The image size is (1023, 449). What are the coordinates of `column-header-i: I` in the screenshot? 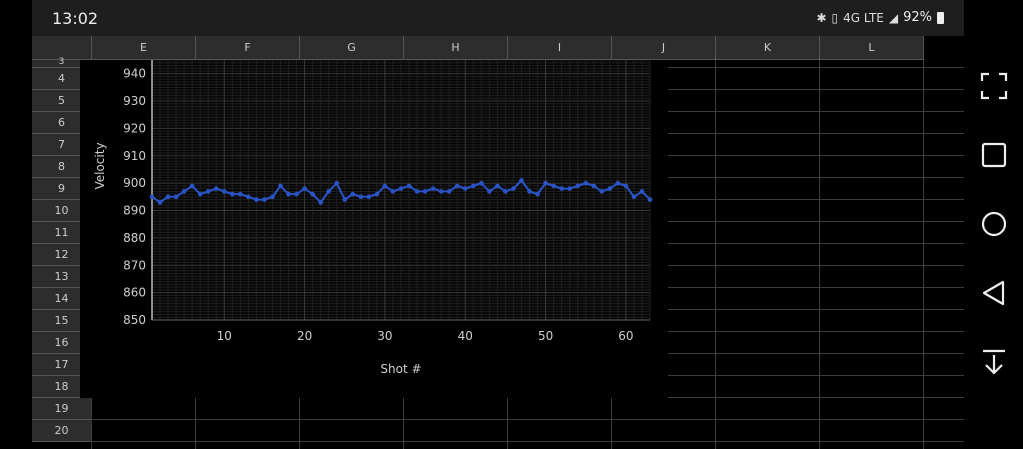 It's located at (560, 48).